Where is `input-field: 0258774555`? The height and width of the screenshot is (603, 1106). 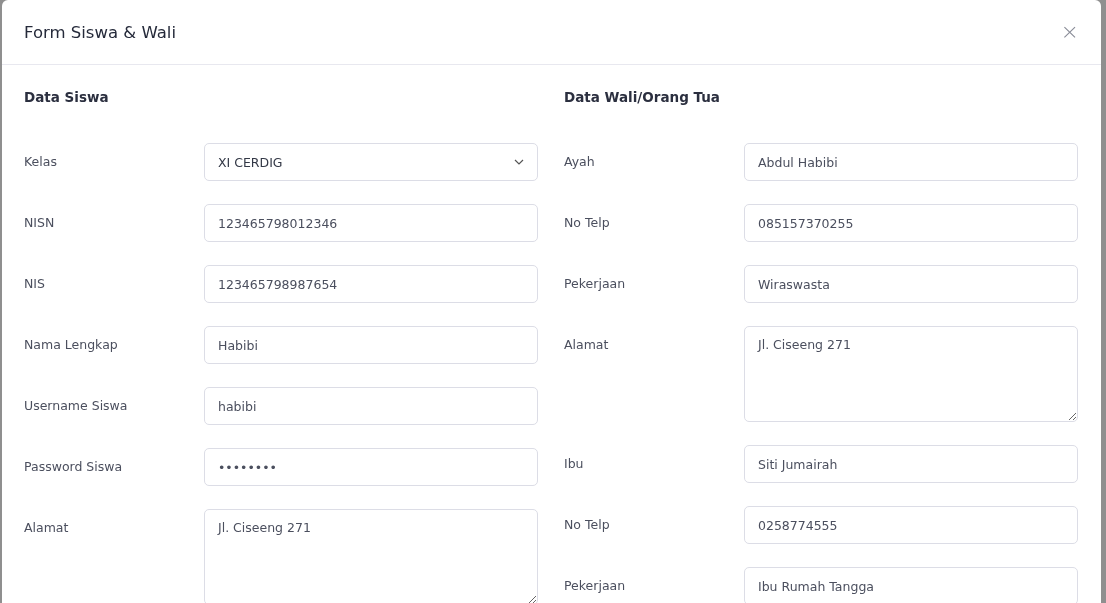 input-field: 0258774555 is located at coordinates (911, 525).